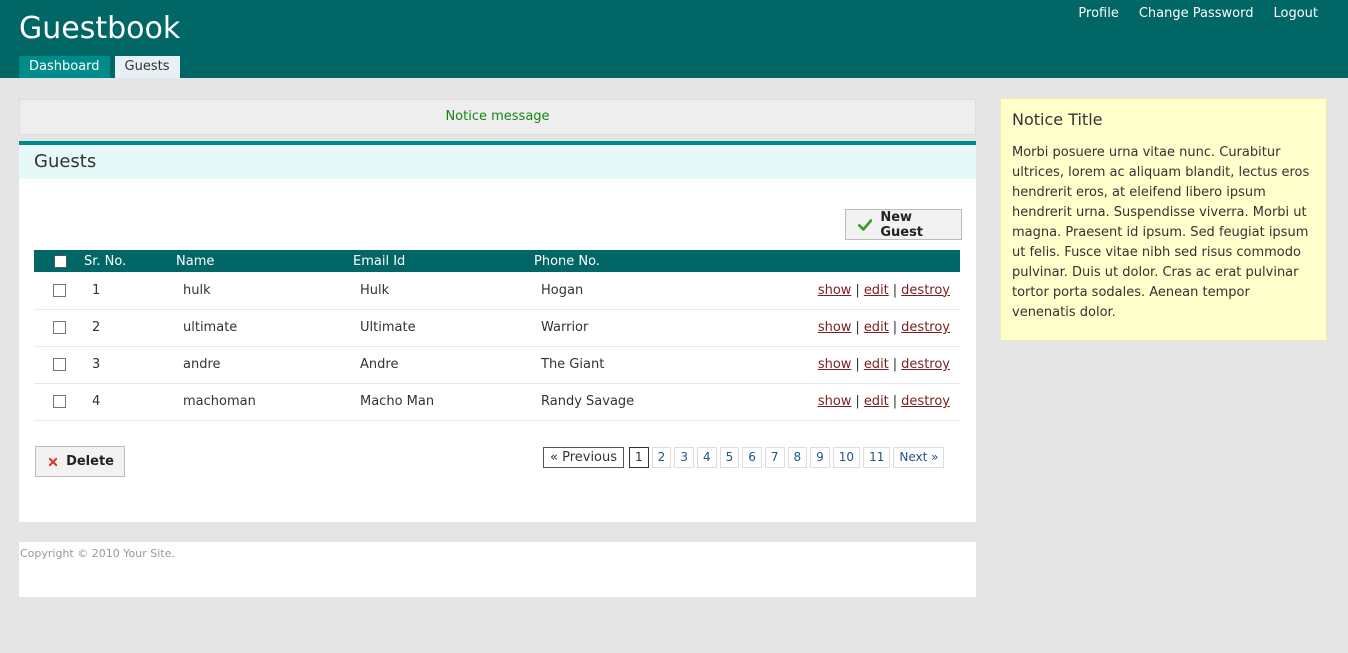  Describe the element at coordinates (797, 457) in the screenshot. I see `page-8-link: 8` at that location.